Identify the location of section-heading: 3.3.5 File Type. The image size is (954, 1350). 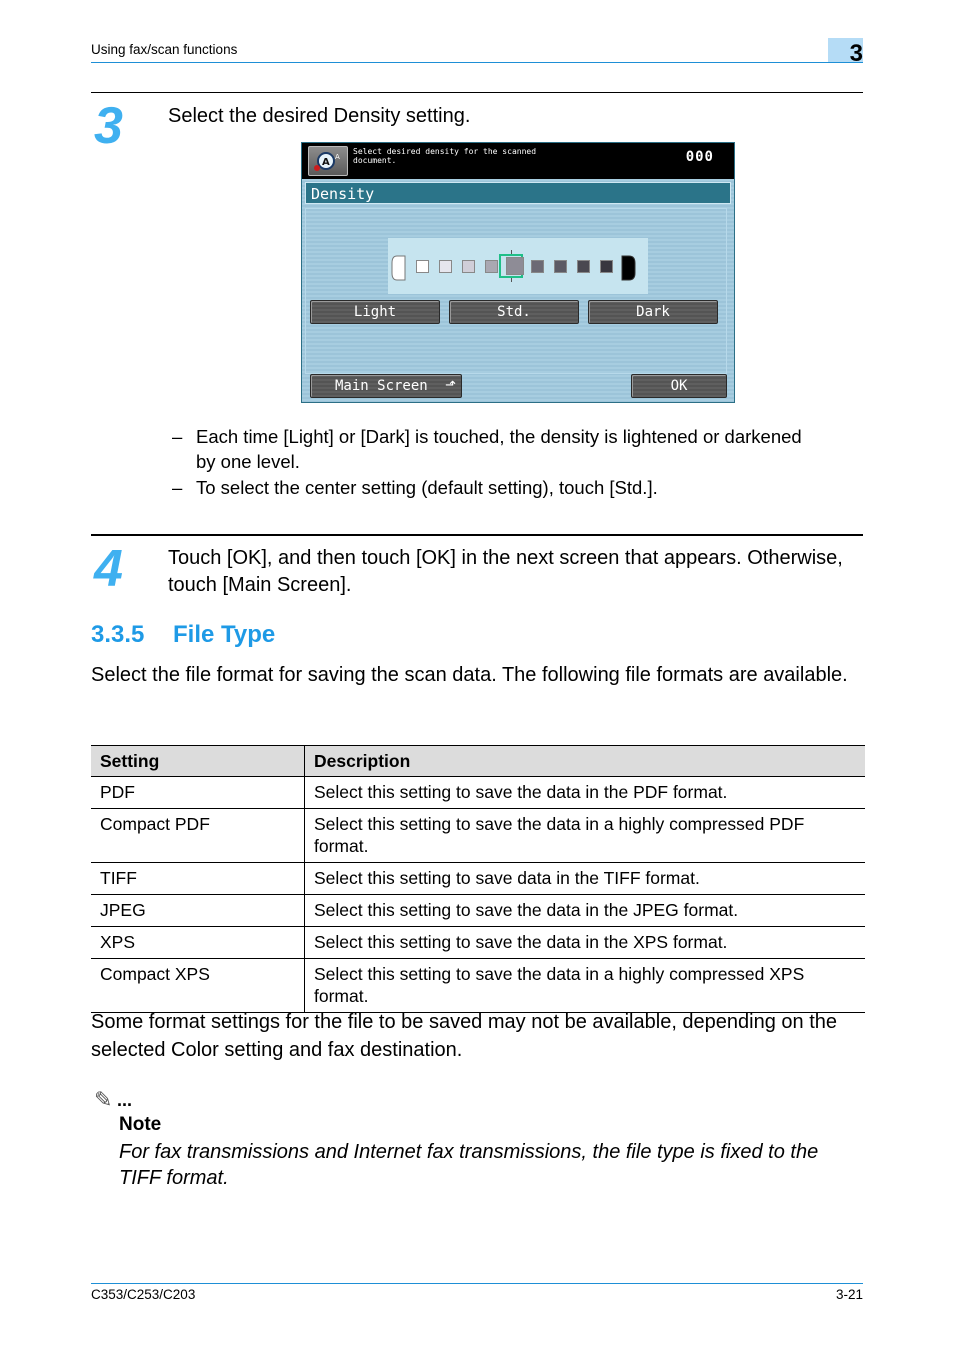
(183, 635).